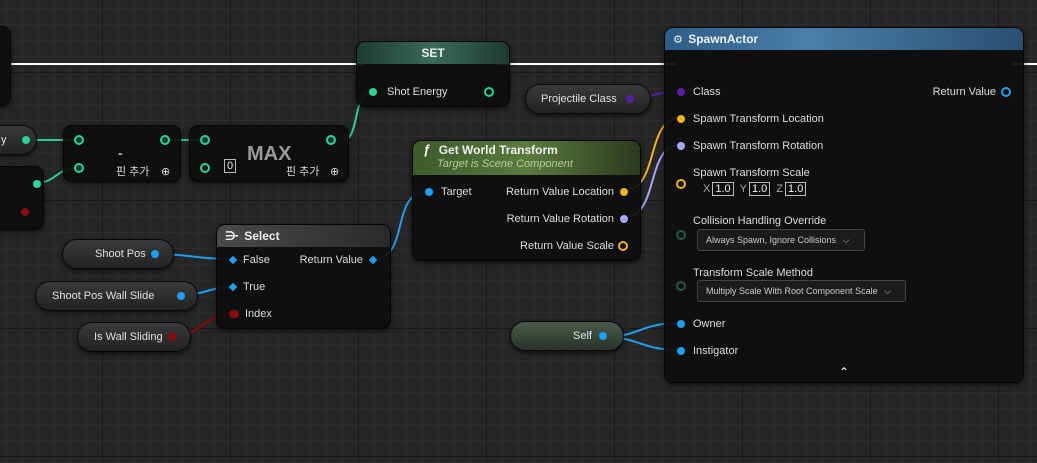 Image resolution: width=1037 pixels, height=463 pixels. Describe the element at coordinates (603, 336) in the screenshot. I see `variable-self-pin` at that location.